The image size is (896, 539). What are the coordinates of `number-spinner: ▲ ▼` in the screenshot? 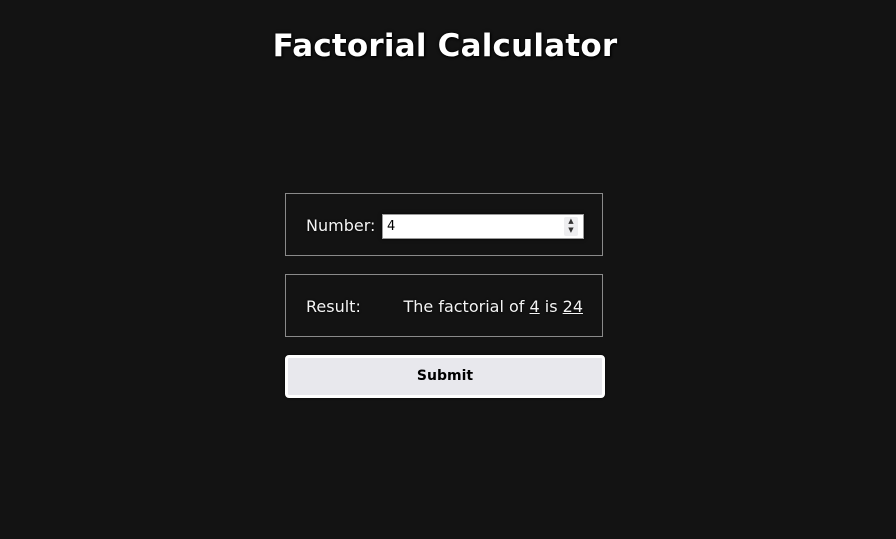 It's located at (571, 226).